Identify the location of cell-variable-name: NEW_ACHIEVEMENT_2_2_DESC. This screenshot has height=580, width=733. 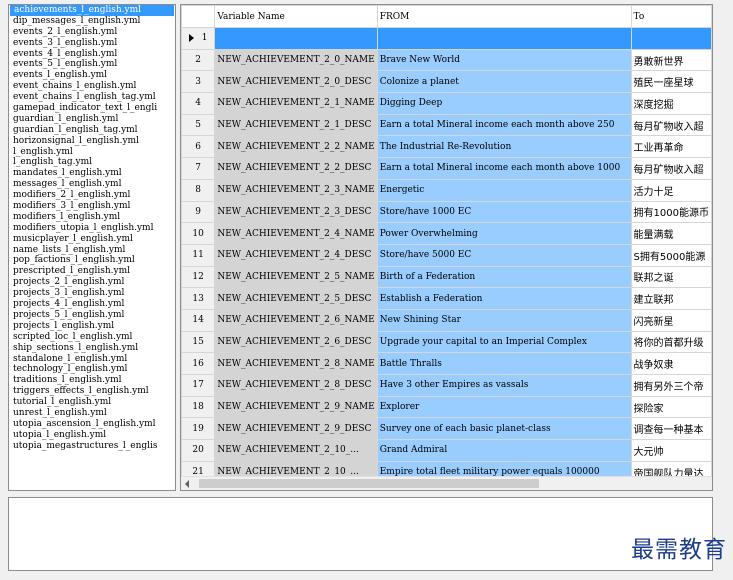
(296, 168).